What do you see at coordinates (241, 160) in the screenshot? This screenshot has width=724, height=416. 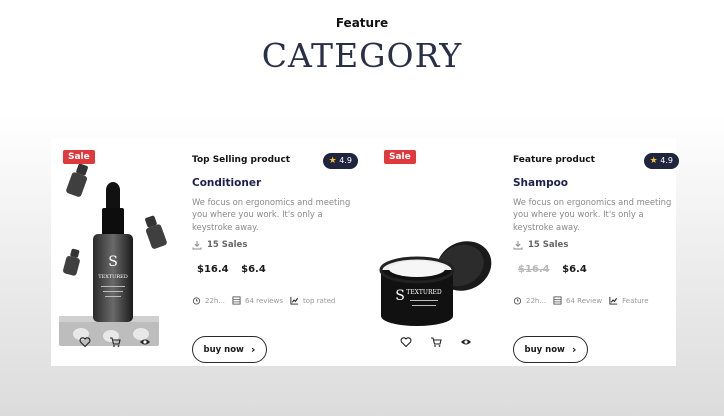 I see `product-tag: Top Selling product` at bounding box center [241, 160].